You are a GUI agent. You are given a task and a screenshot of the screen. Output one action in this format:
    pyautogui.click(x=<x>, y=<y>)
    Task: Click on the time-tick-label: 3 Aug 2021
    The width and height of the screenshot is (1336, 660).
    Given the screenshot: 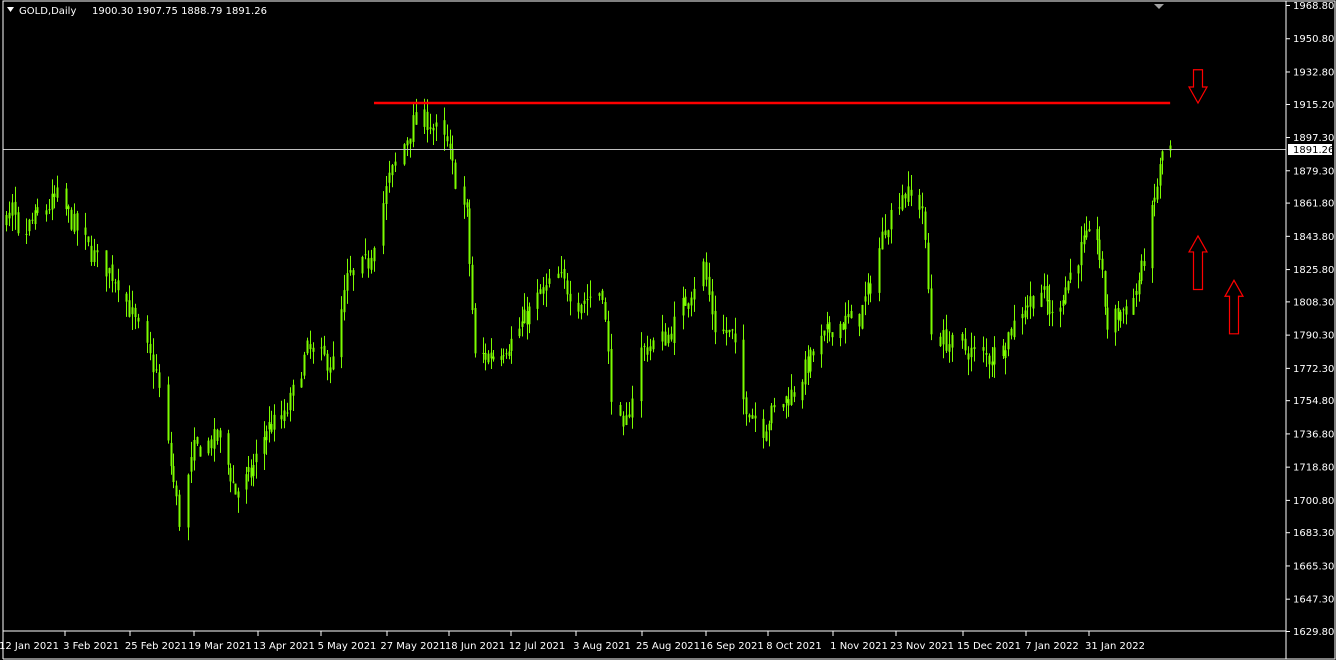 What is the action you would take?
    pyautogui.click(x=602, y=646)
    